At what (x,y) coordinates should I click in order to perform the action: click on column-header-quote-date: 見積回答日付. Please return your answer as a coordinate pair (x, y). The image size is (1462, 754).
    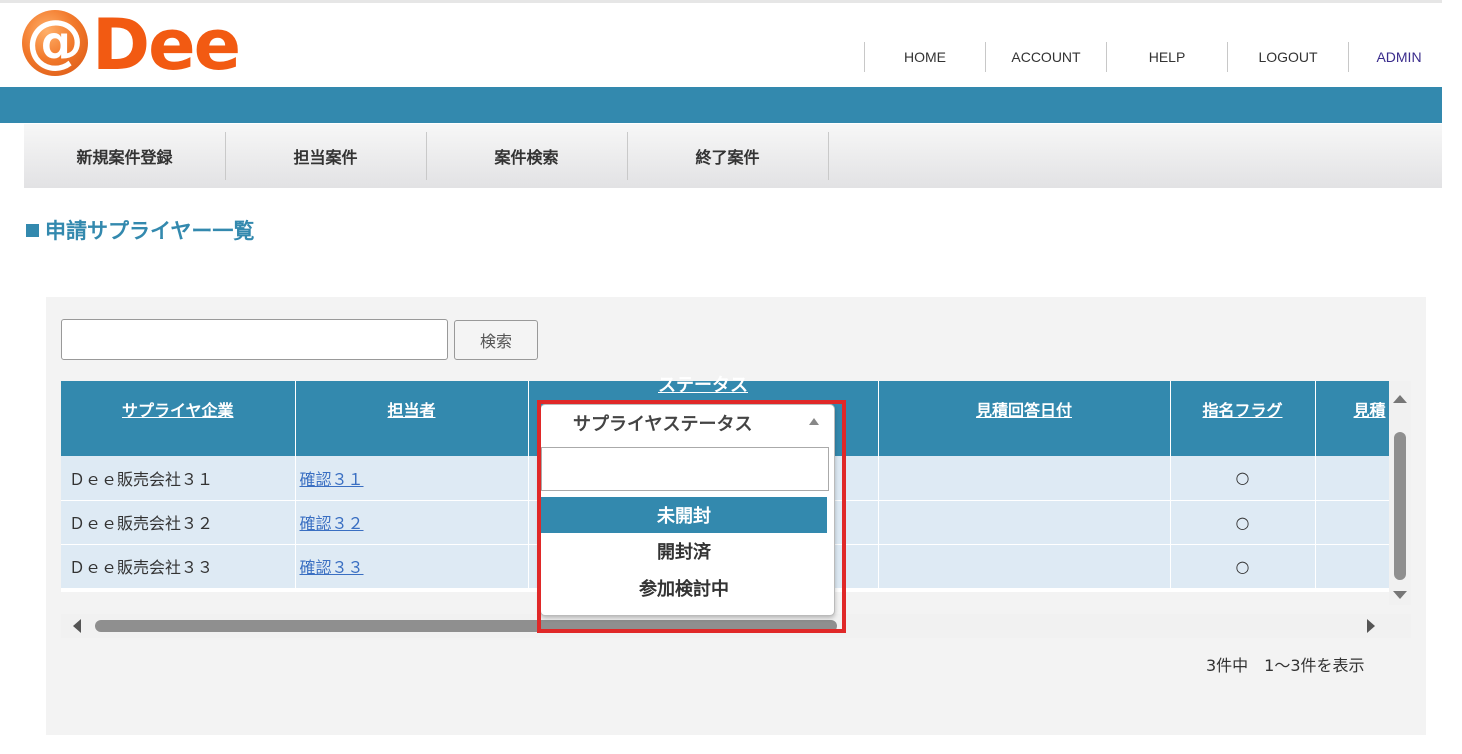
    Looking at the image, I should click on (1024, 418).